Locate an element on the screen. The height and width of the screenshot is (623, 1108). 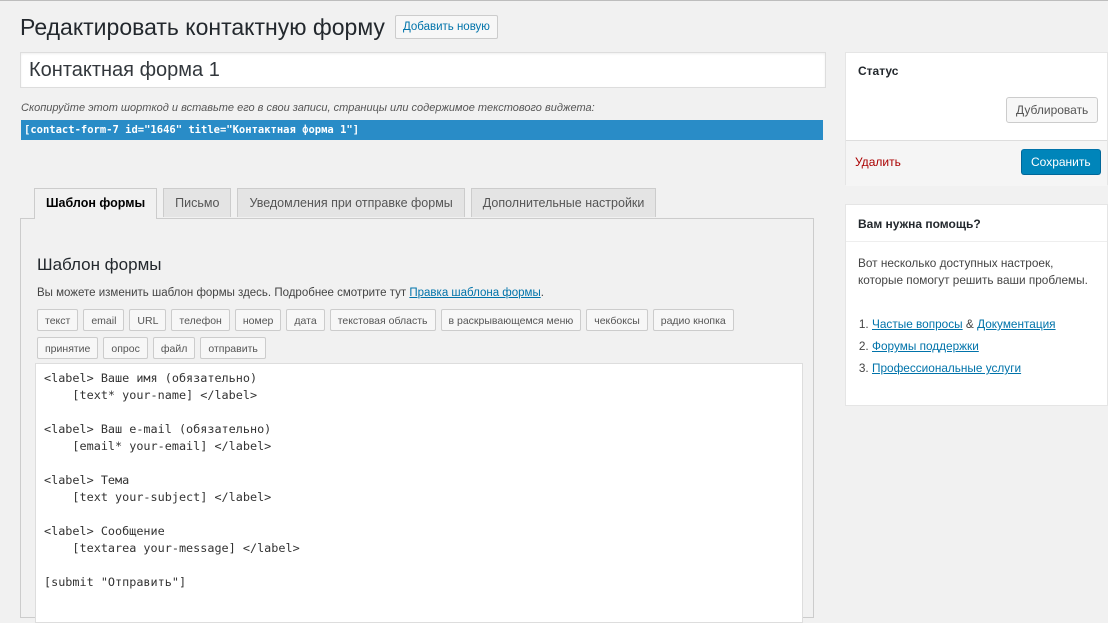
tag-acceptance-button: принятие is located at coordinates (68, 348).